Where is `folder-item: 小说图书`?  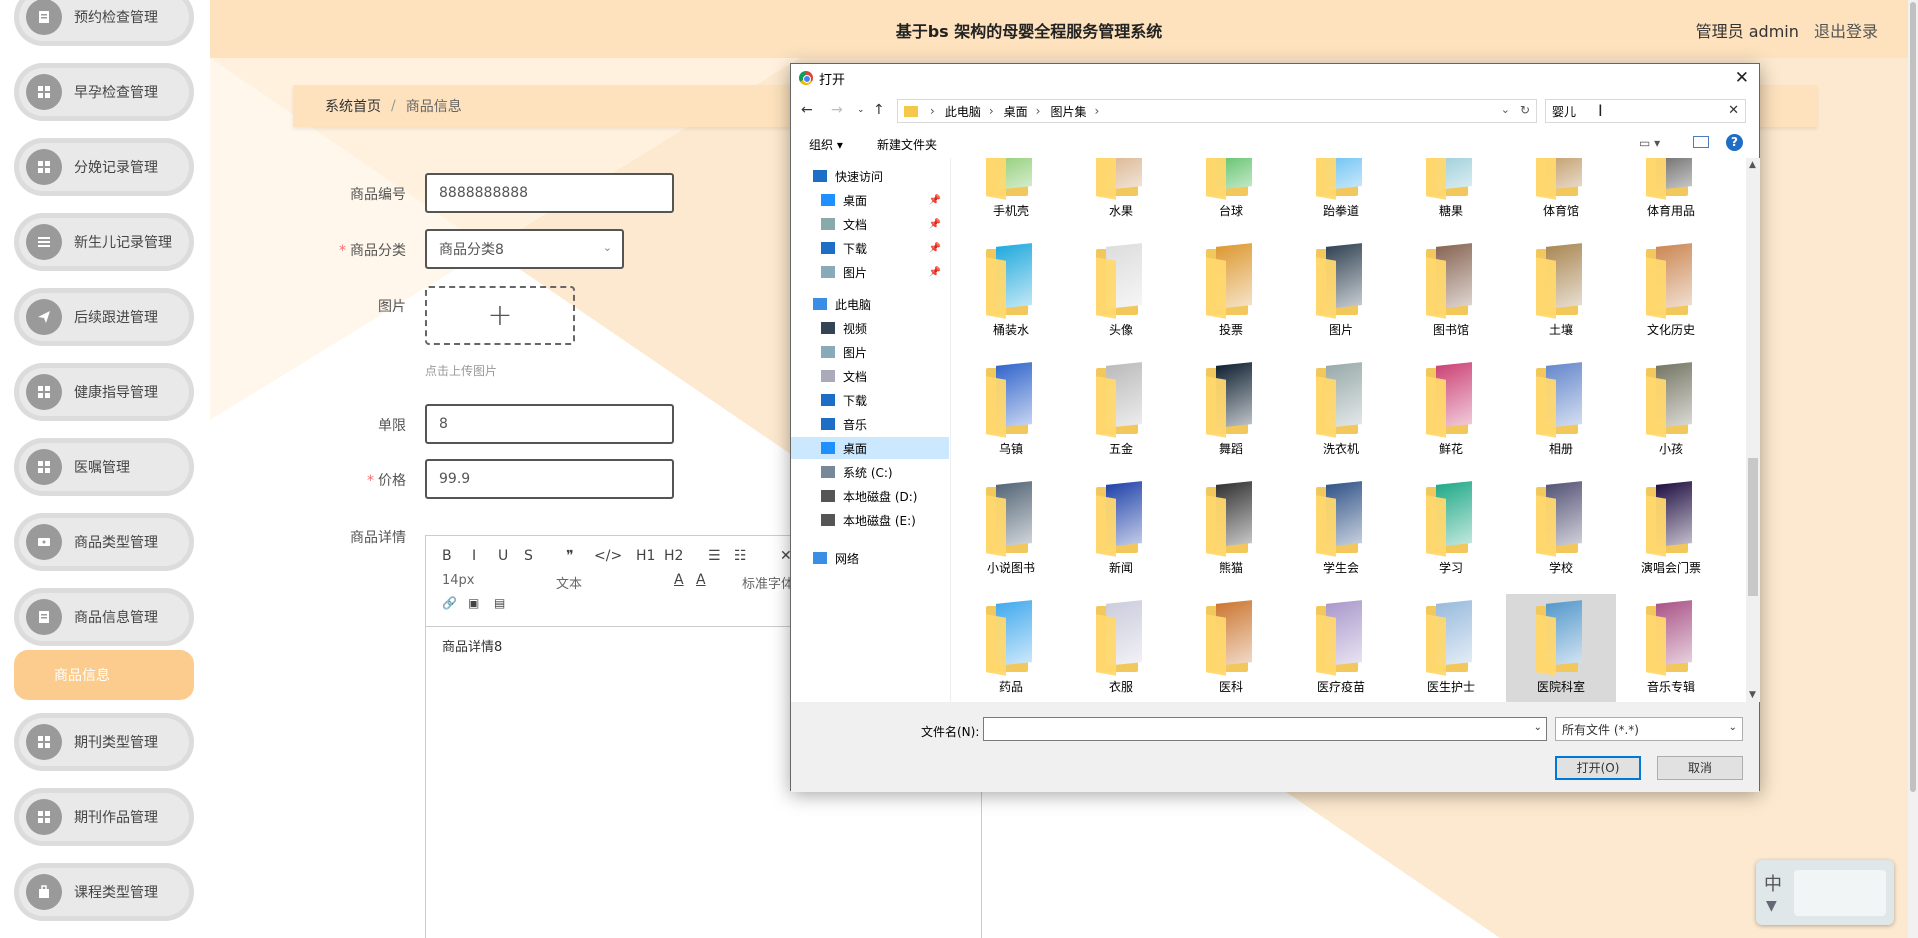 folder-item: 小说图书 is located at coordinates (1011, 533).